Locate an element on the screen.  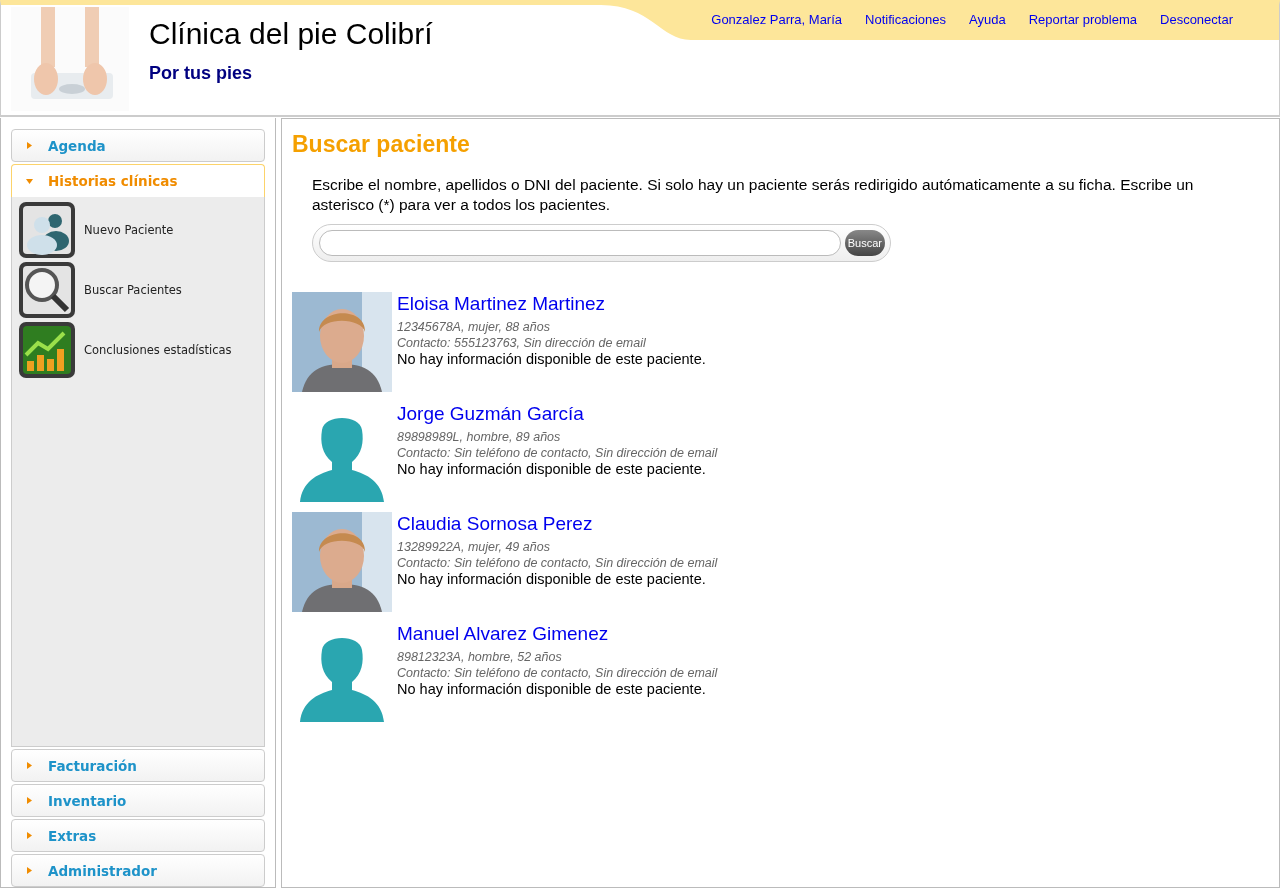
users-icon is located at coordinates (47, 230).